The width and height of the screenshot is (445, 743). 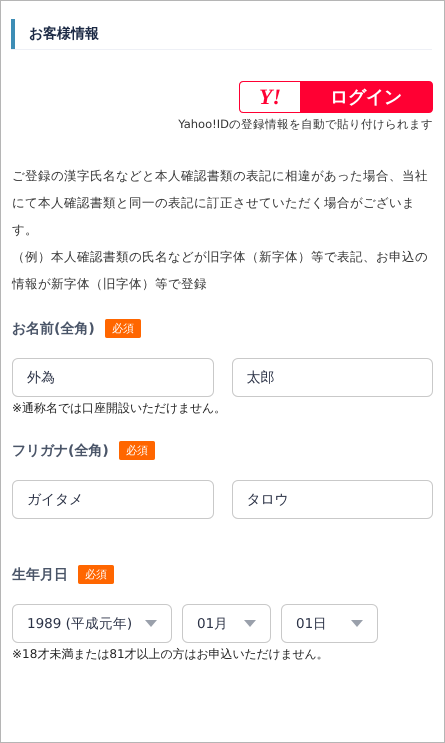 I want to click on text-input: タロウ, so click(x=332, y=499).